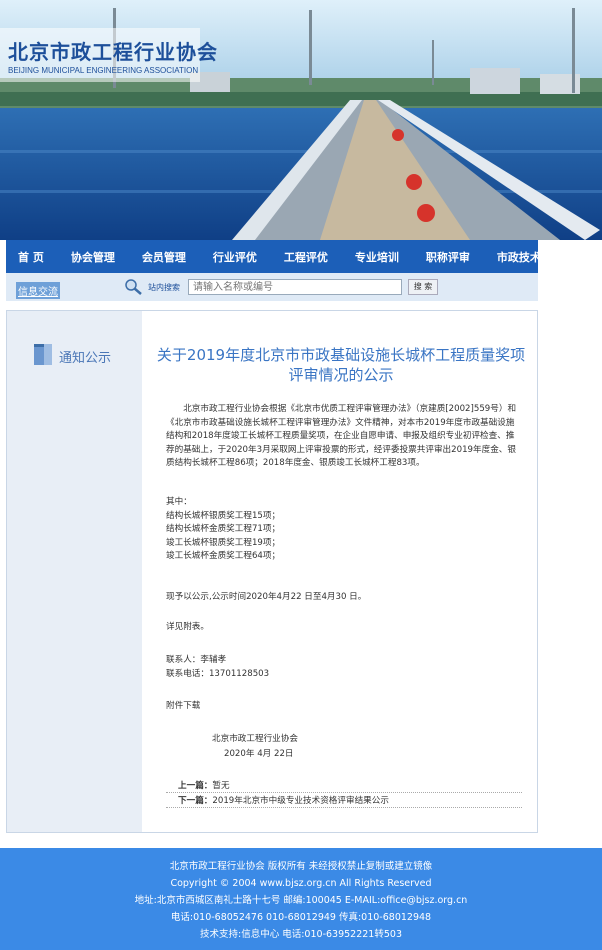  Describe the element at coordinates (196, 660) in the screenshot. I see `contact-person: 联系人：李辅孝` at that location.